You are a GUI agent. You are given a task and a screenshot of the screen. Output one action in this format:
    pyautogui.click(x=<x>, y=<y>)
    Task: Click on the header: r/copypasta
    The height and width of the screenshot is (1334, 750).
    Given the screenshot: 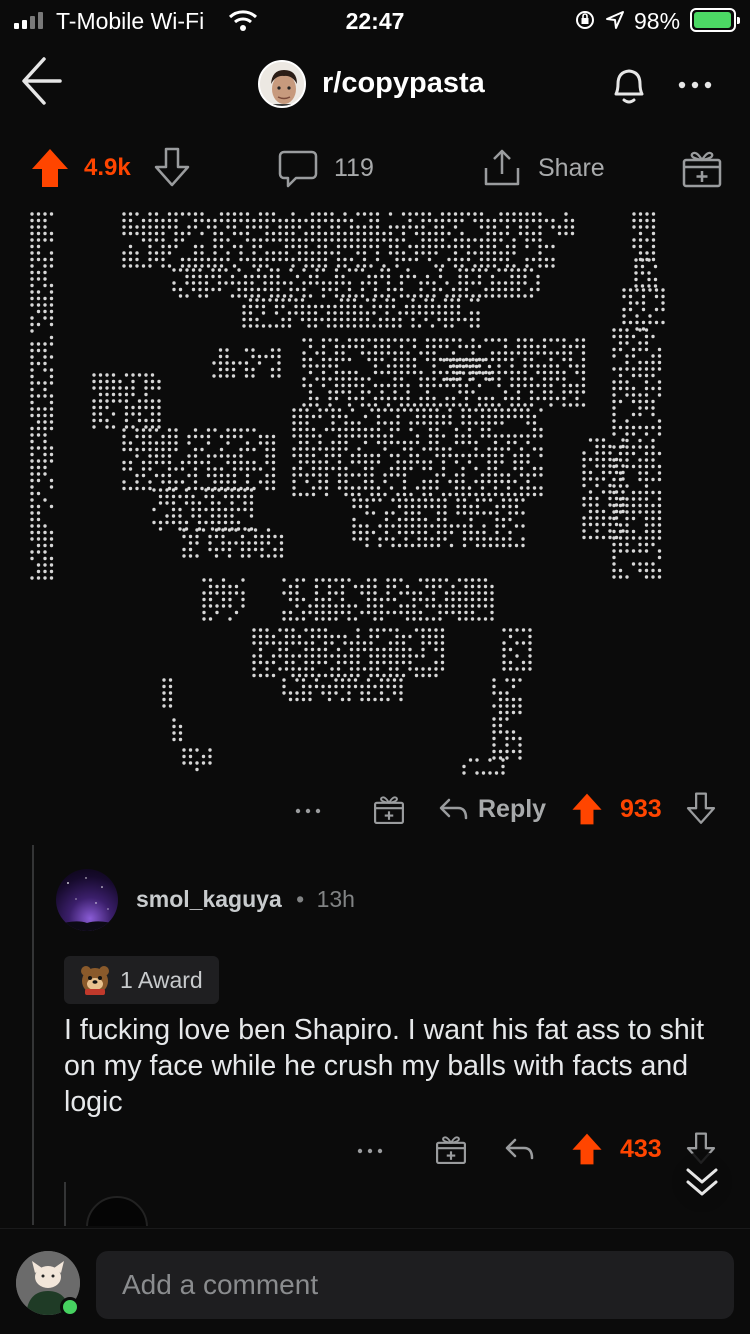 What is the action you would take?
    pyautogui.click(x=375, y=85)
    